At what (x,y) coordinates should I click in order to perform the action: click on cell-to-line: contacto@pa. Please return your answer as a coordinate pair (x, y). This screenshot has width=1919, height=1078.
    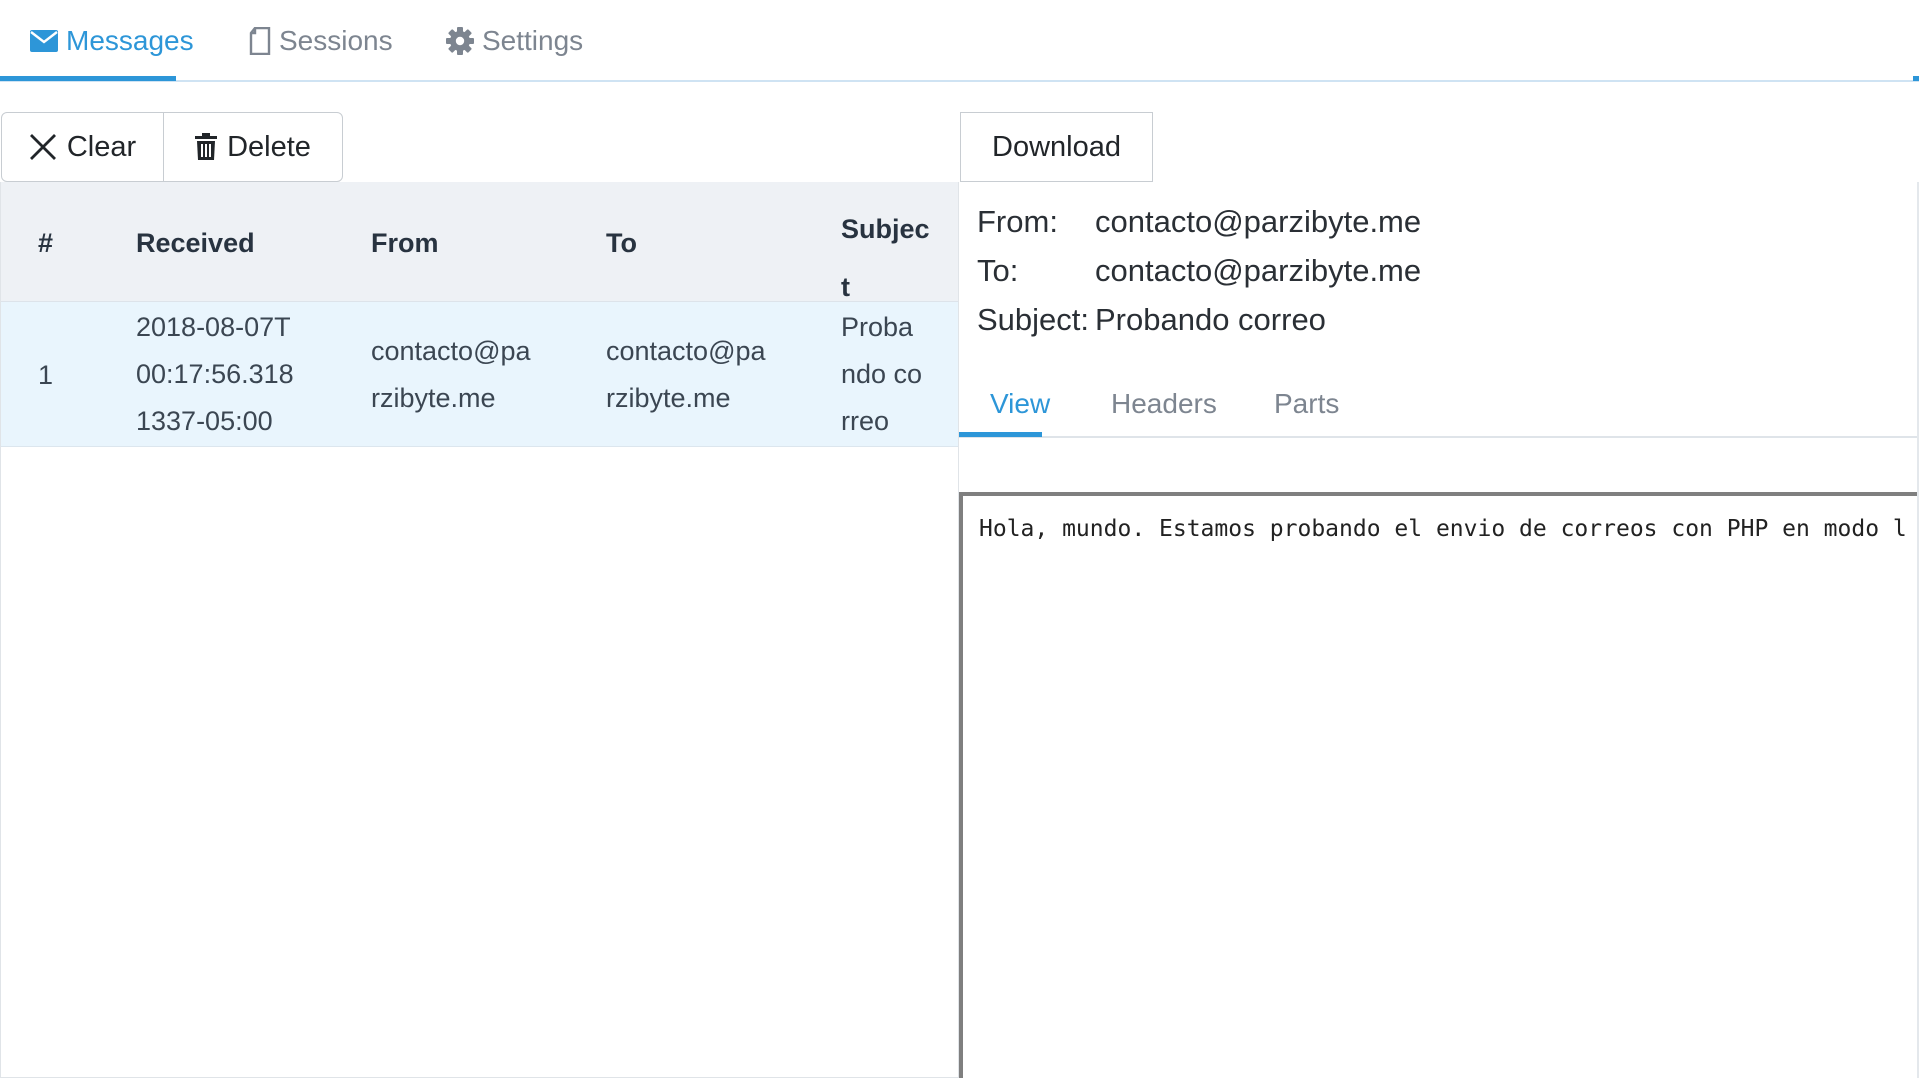
    Looking at the image, I should click on (686, 351).